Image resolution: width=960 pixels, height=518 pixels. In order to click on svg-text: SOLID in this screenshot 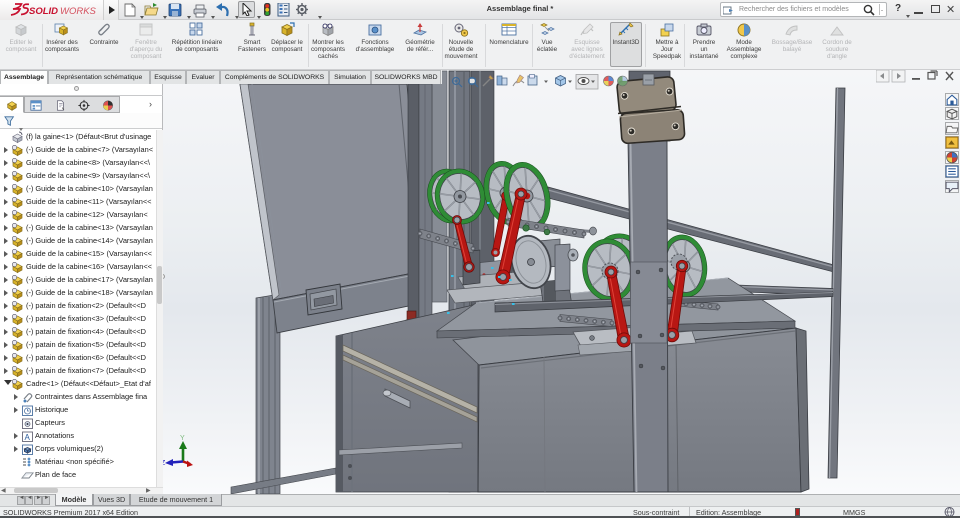, I will do `click(43, 11)`.